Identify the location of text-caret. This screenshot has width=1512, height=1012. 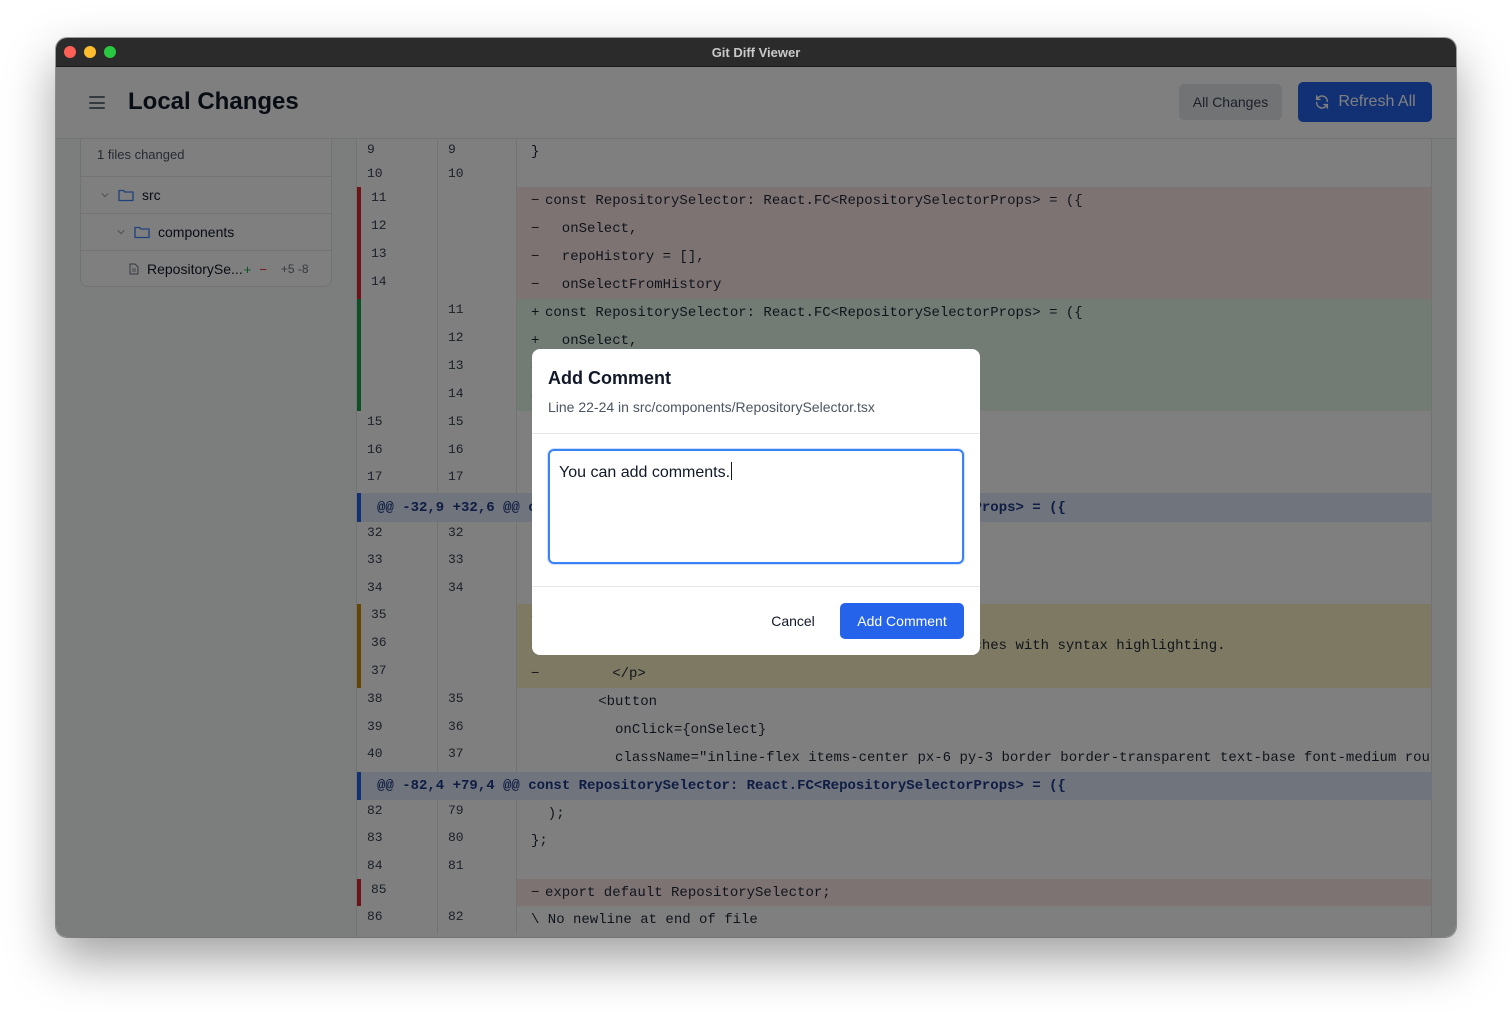
(732, 471).